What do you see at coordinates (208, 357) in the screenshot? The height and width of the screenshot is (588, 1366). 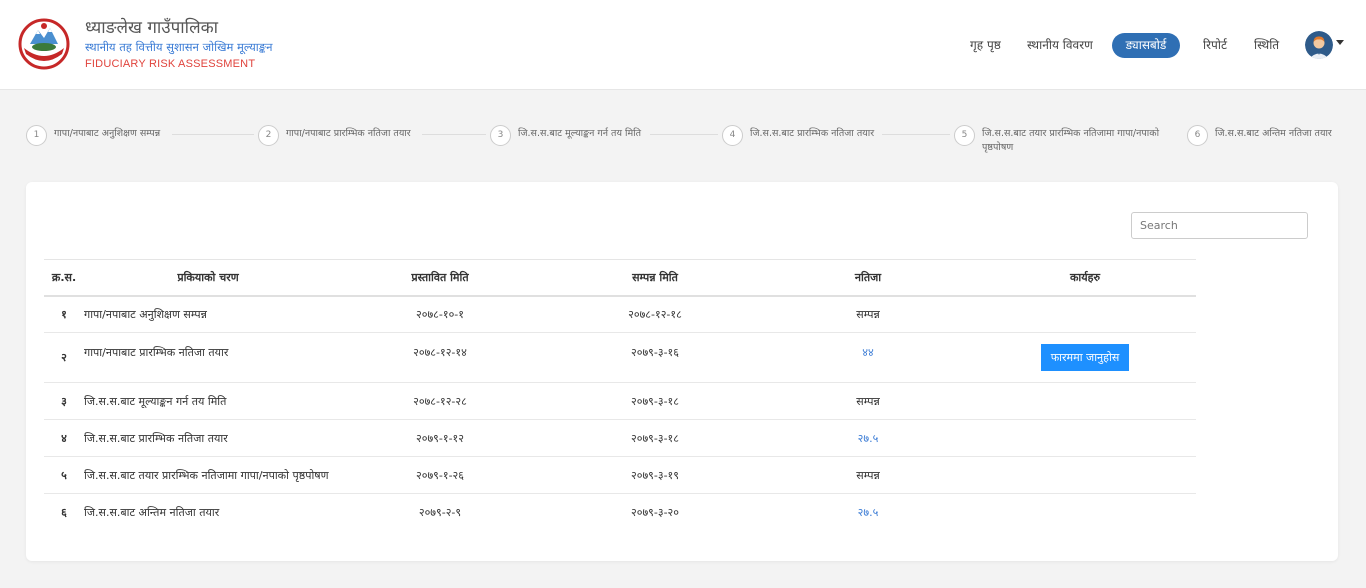 I see `row-process: गापा/नपाबाट प्रारम्भिक नतिजा तयार` at bounding box center [208, 357].